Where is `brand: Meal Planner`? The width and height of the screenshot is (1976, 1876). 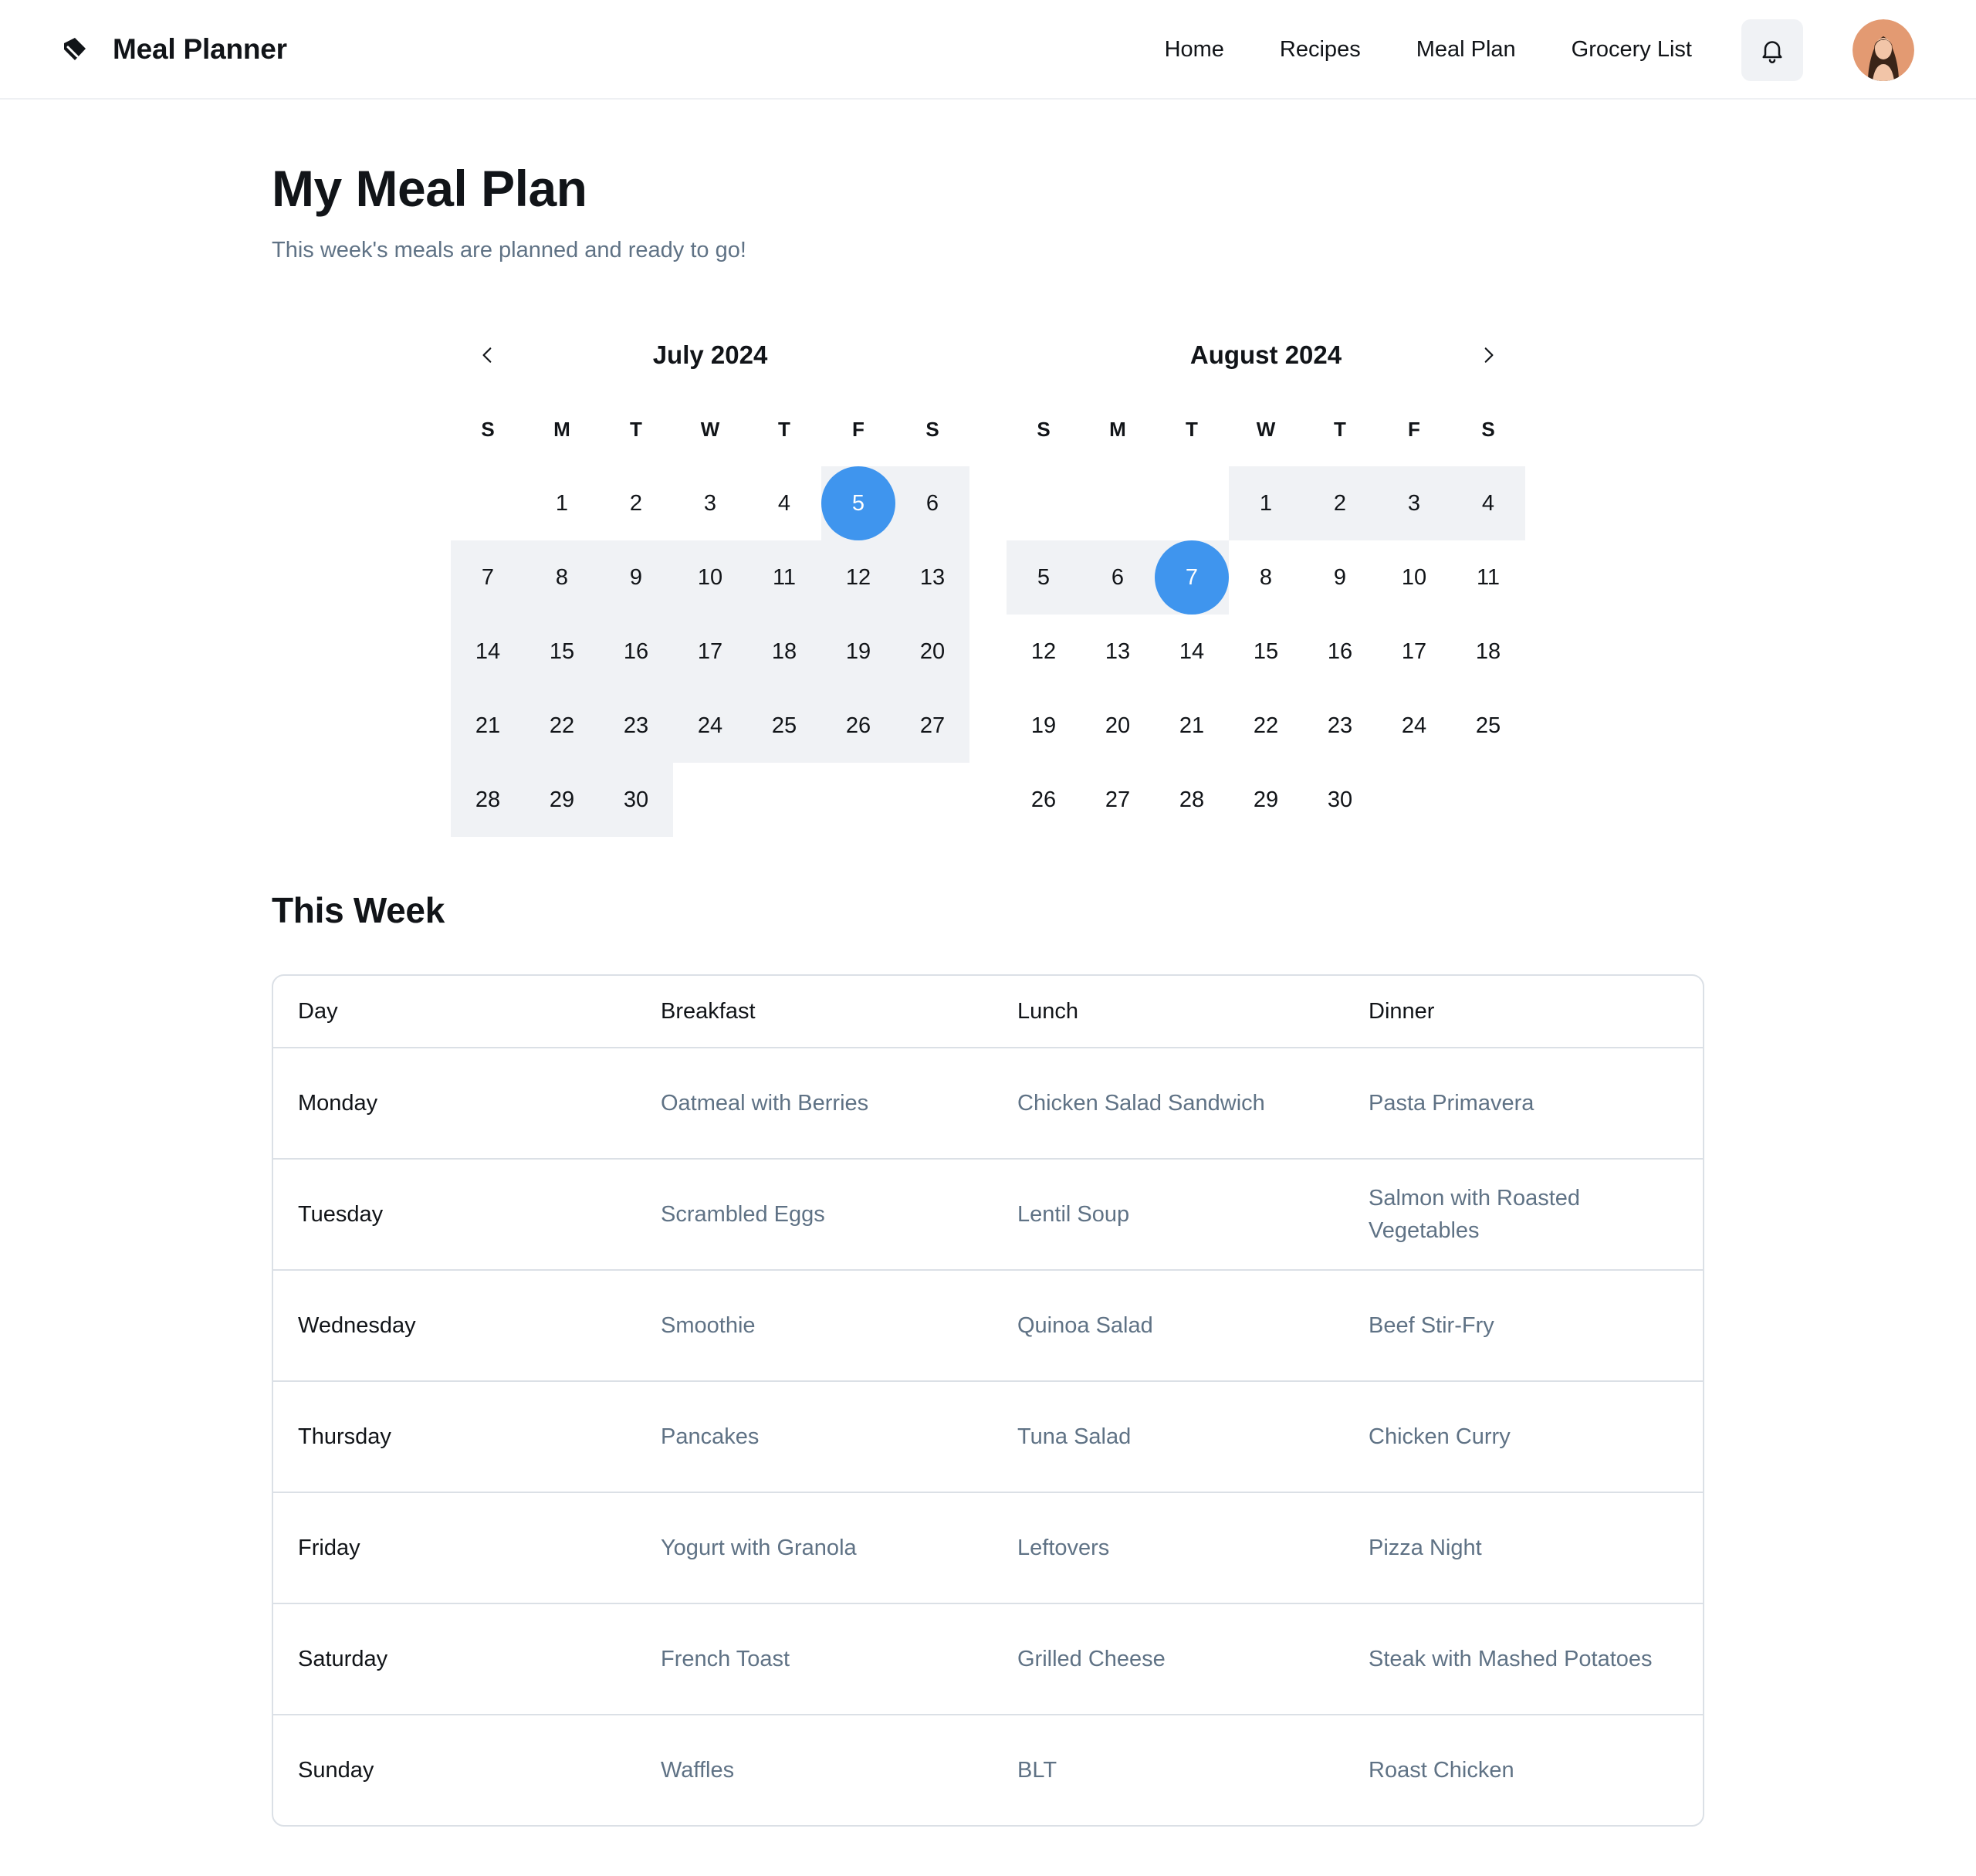 brand: Meal Planner is located at coordinates (174, 49).